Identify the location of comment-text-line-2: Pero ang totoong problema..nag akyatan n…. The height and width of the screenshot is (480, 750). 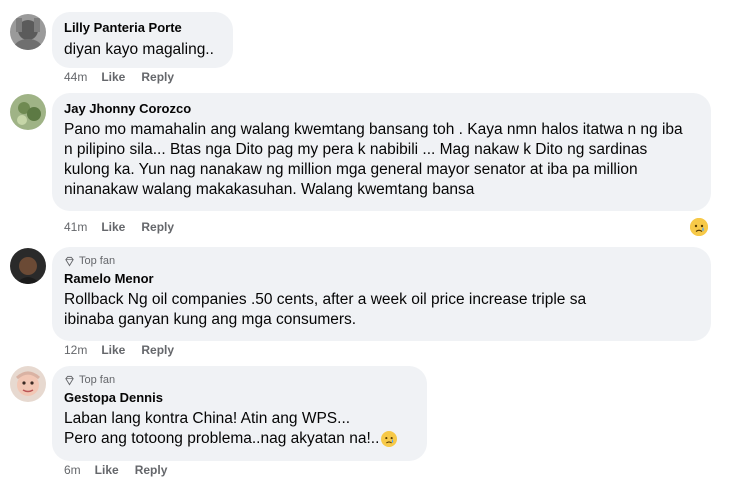
(222, 438).